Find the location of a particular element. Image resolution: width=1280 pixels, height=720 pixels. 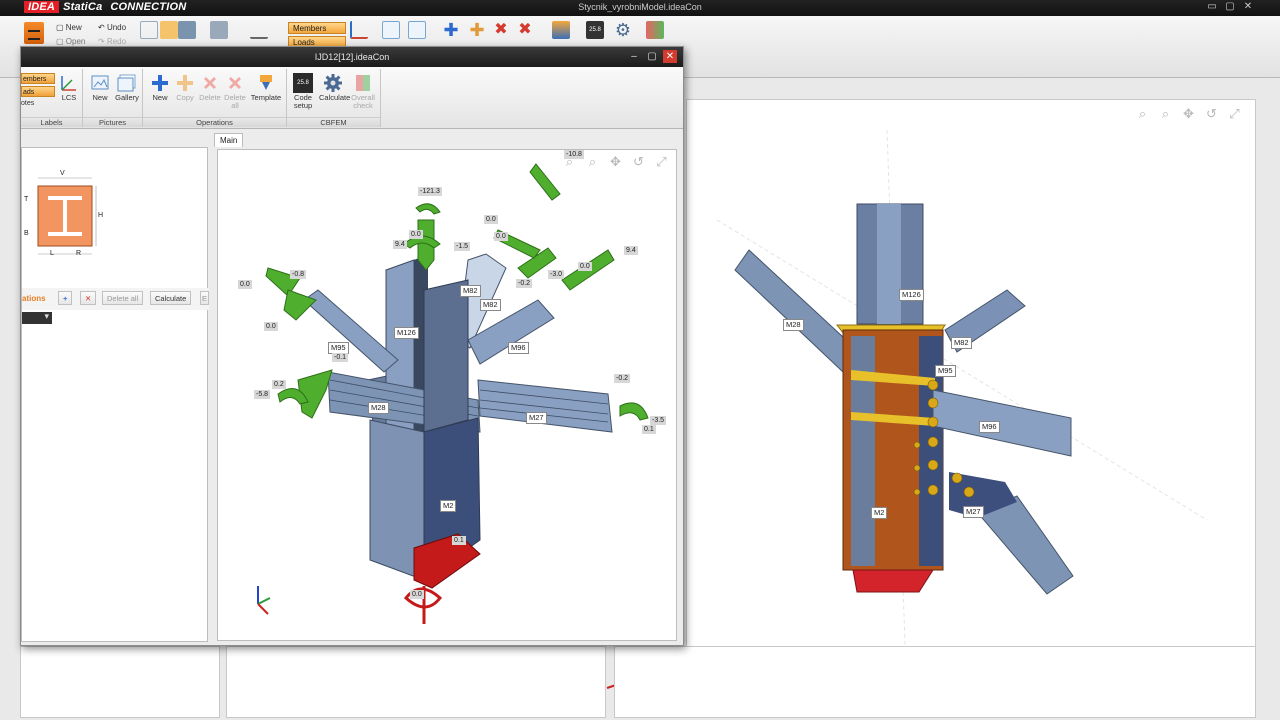

main-maximize-button: ▢ is located at coordinates (1230, 7).